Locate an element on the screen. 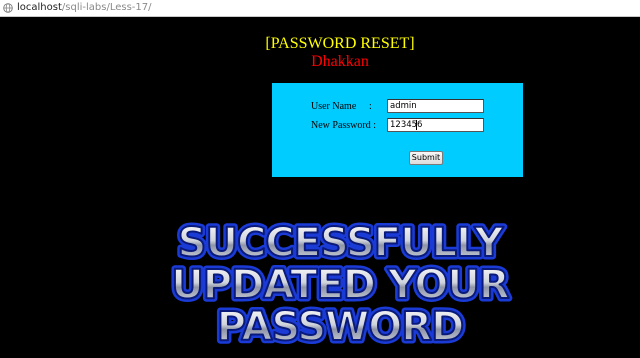 The width and height of the screenshot is (640, 358). banner-line-3: PASSWORD is located at coordinates (340, 326).